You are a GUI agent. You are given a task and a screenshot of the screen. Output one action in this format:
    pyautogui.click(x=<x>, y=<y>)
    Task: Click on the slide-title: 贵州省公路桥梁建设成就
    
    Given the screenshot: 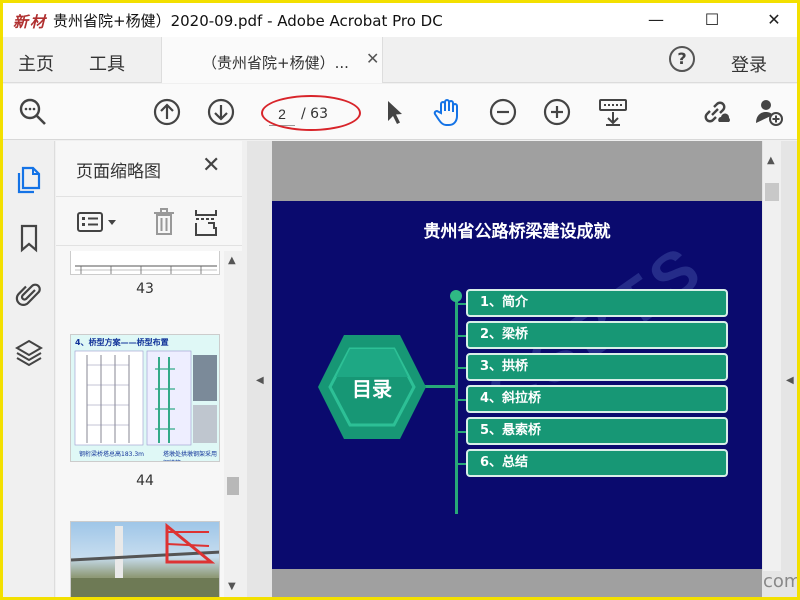 What is the action you would take?
    pyautogui.click(x=517, y=232)
    